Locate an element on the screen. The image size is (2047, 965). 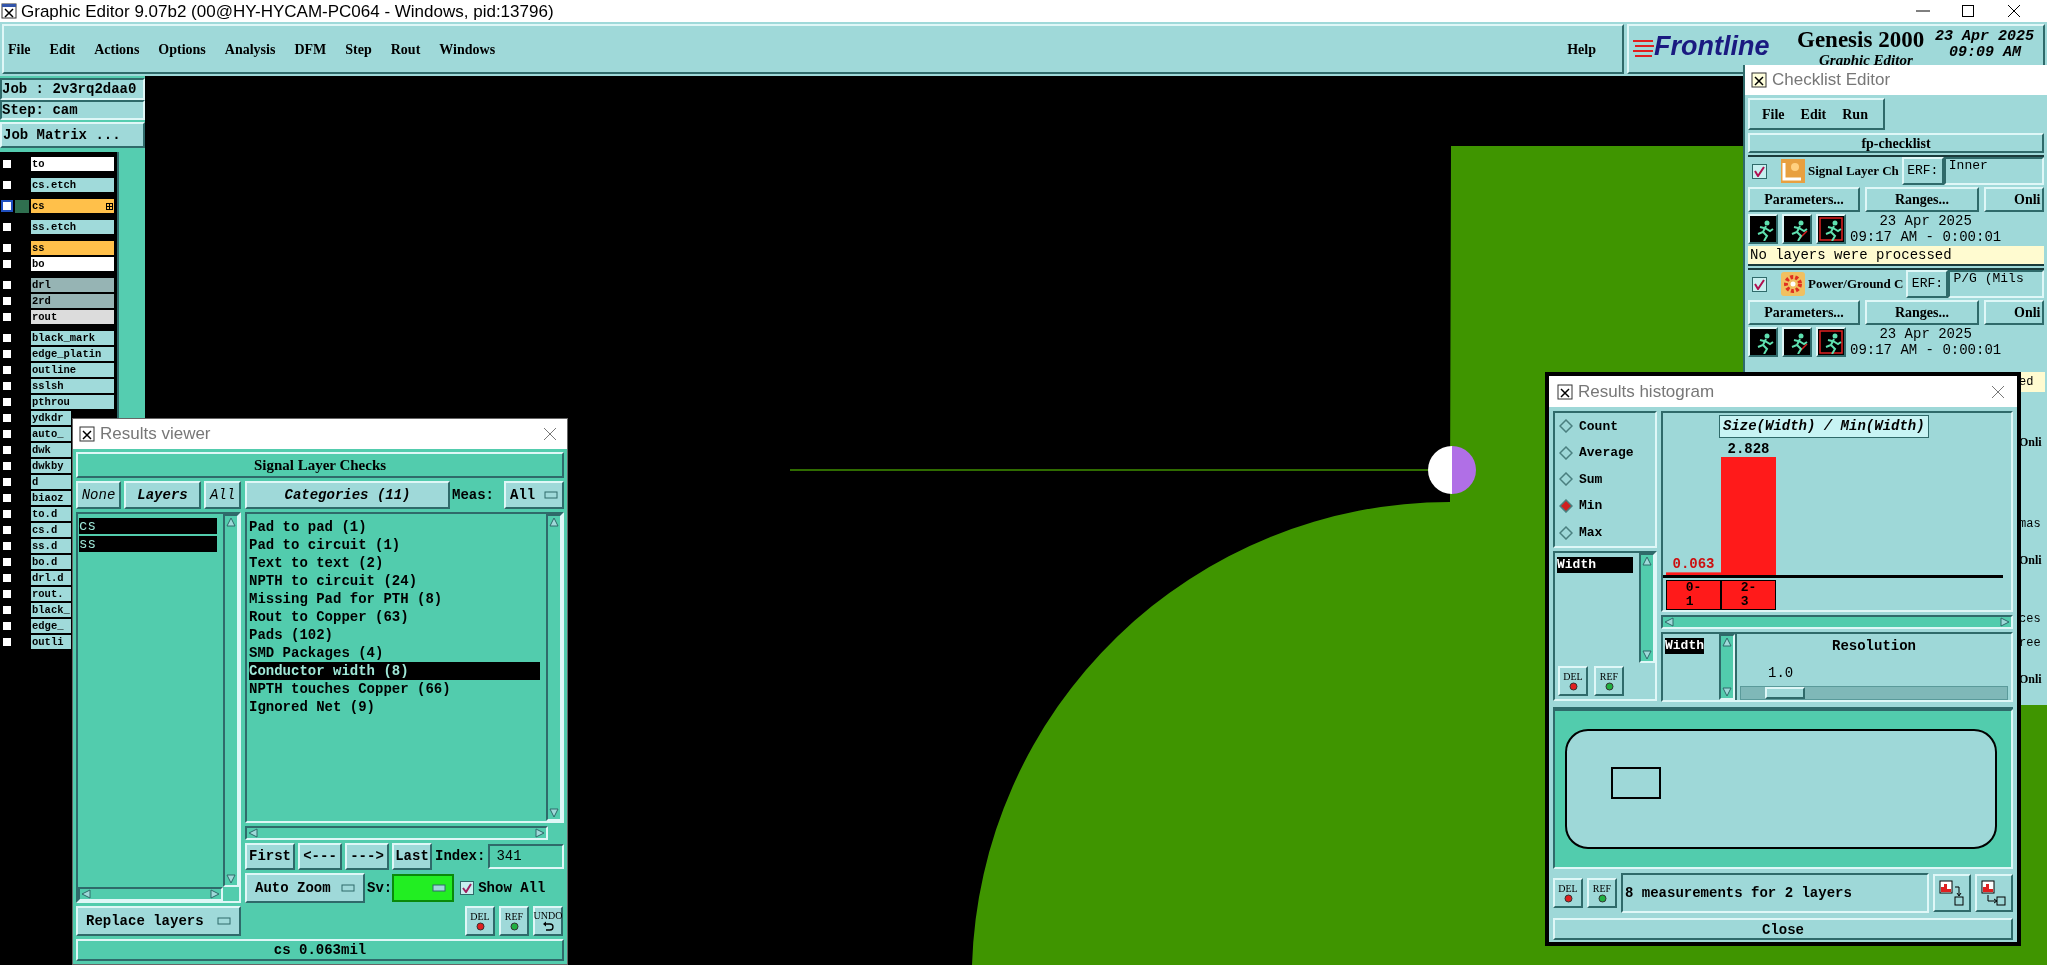
layer-list-item: ss is located at coordinates (148, 544).